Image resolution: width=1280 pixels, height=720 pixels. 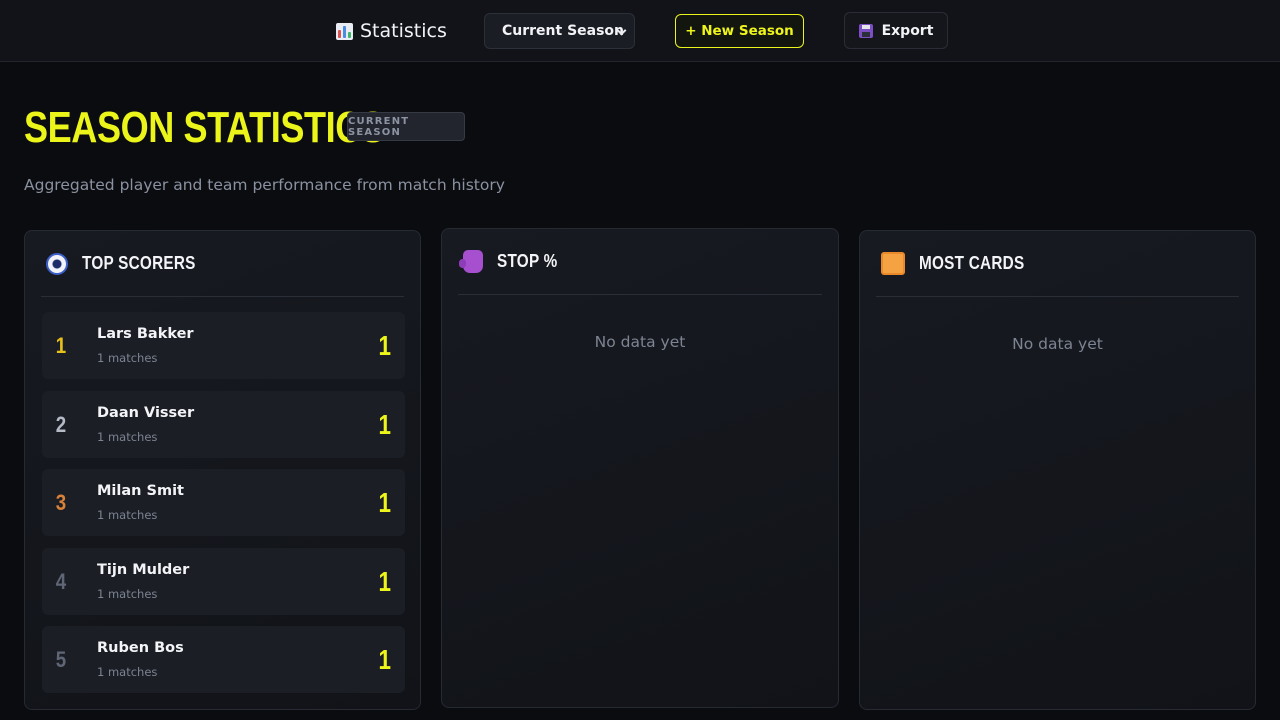 I want to click on most-cards-title: MOST CARDS, so click(x=972, y=263).